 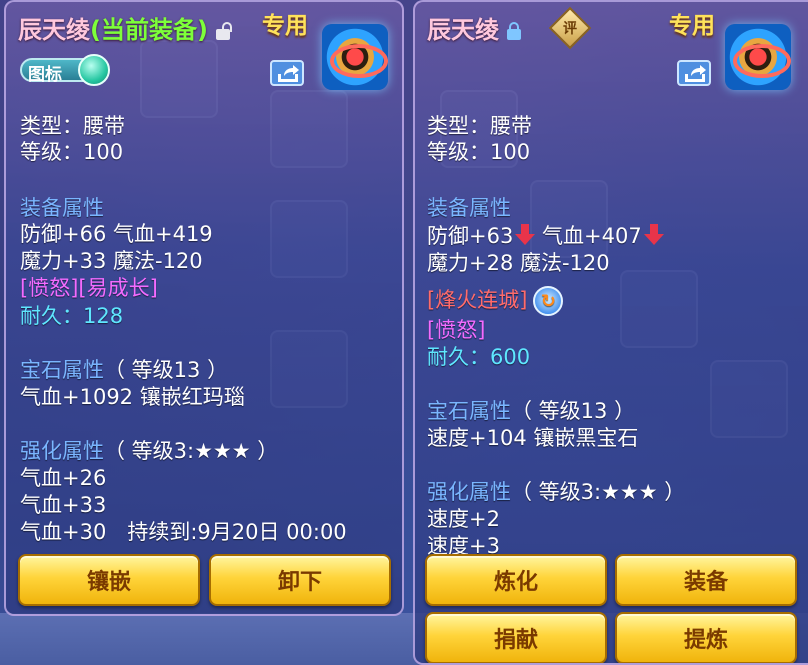 What do you see at coordinates (477, 300) in the screenshot?
I see `special-skill: [烽火连城]` at bounding box center [477, 300].